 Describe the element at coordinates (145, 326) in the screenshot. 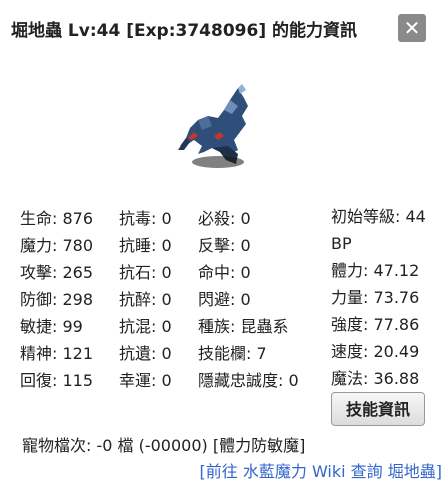

I see `stat-resist-confuse: 抗混: 0` at that location.